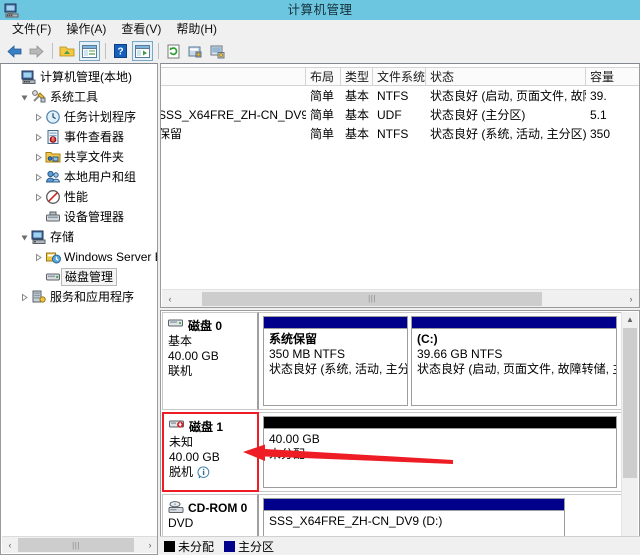  I want to click on disk-header-disk-0: 磁盘 0 基本 40.00 GB 联机, so click(210, 361).